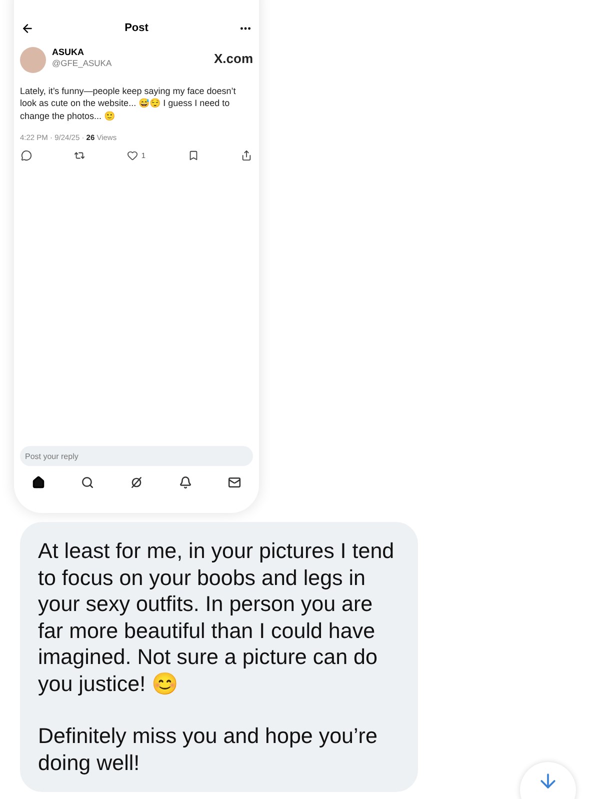 Image resolution: width=598 pixels, height=799 pixels. Describe the element at coordinates (26, 156) in the screenshot. I see `speech-bubble-icon` at that location.